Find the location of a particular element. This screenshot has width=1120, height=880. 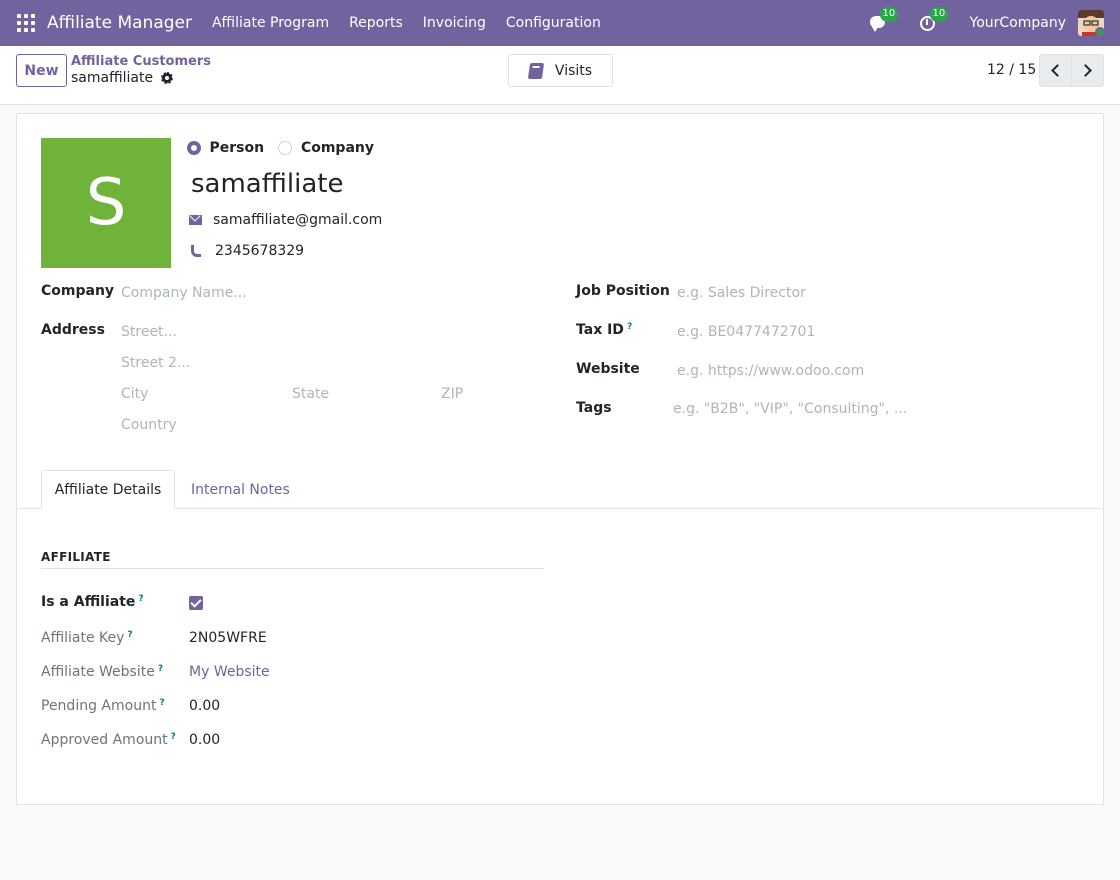

pending-amount-label: Pending Amount? is located at coordinates (103, 706).